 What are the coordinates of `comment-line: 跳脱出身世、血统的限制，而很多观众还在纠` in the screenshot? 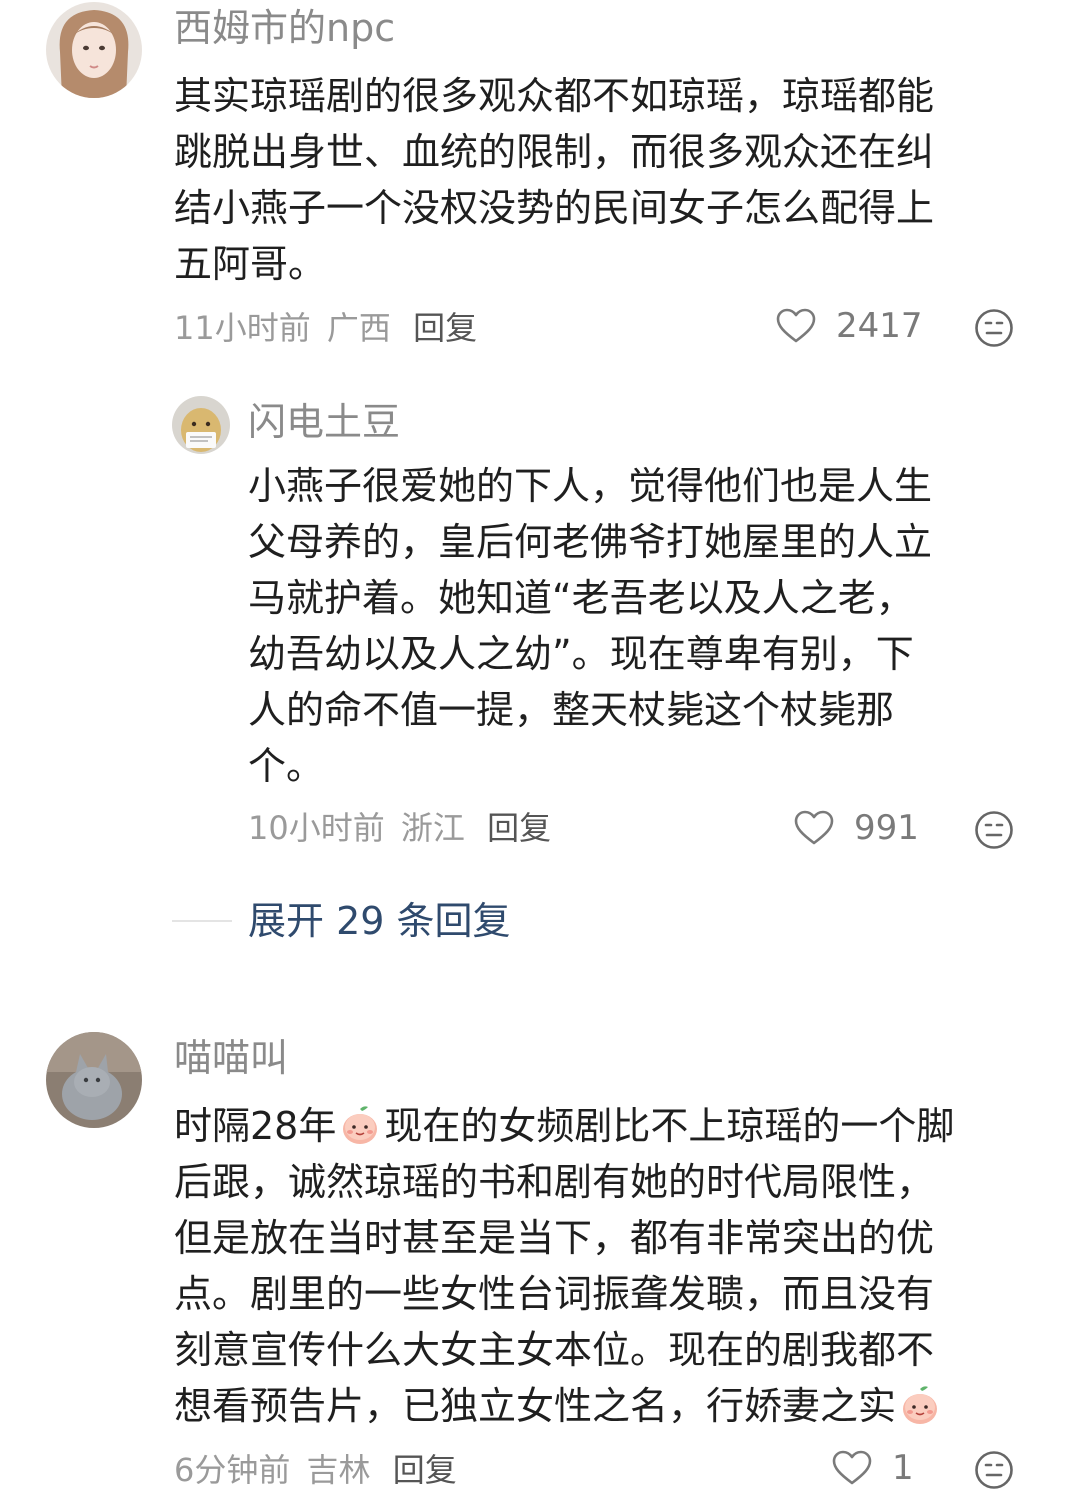 It's located at (554, 152).